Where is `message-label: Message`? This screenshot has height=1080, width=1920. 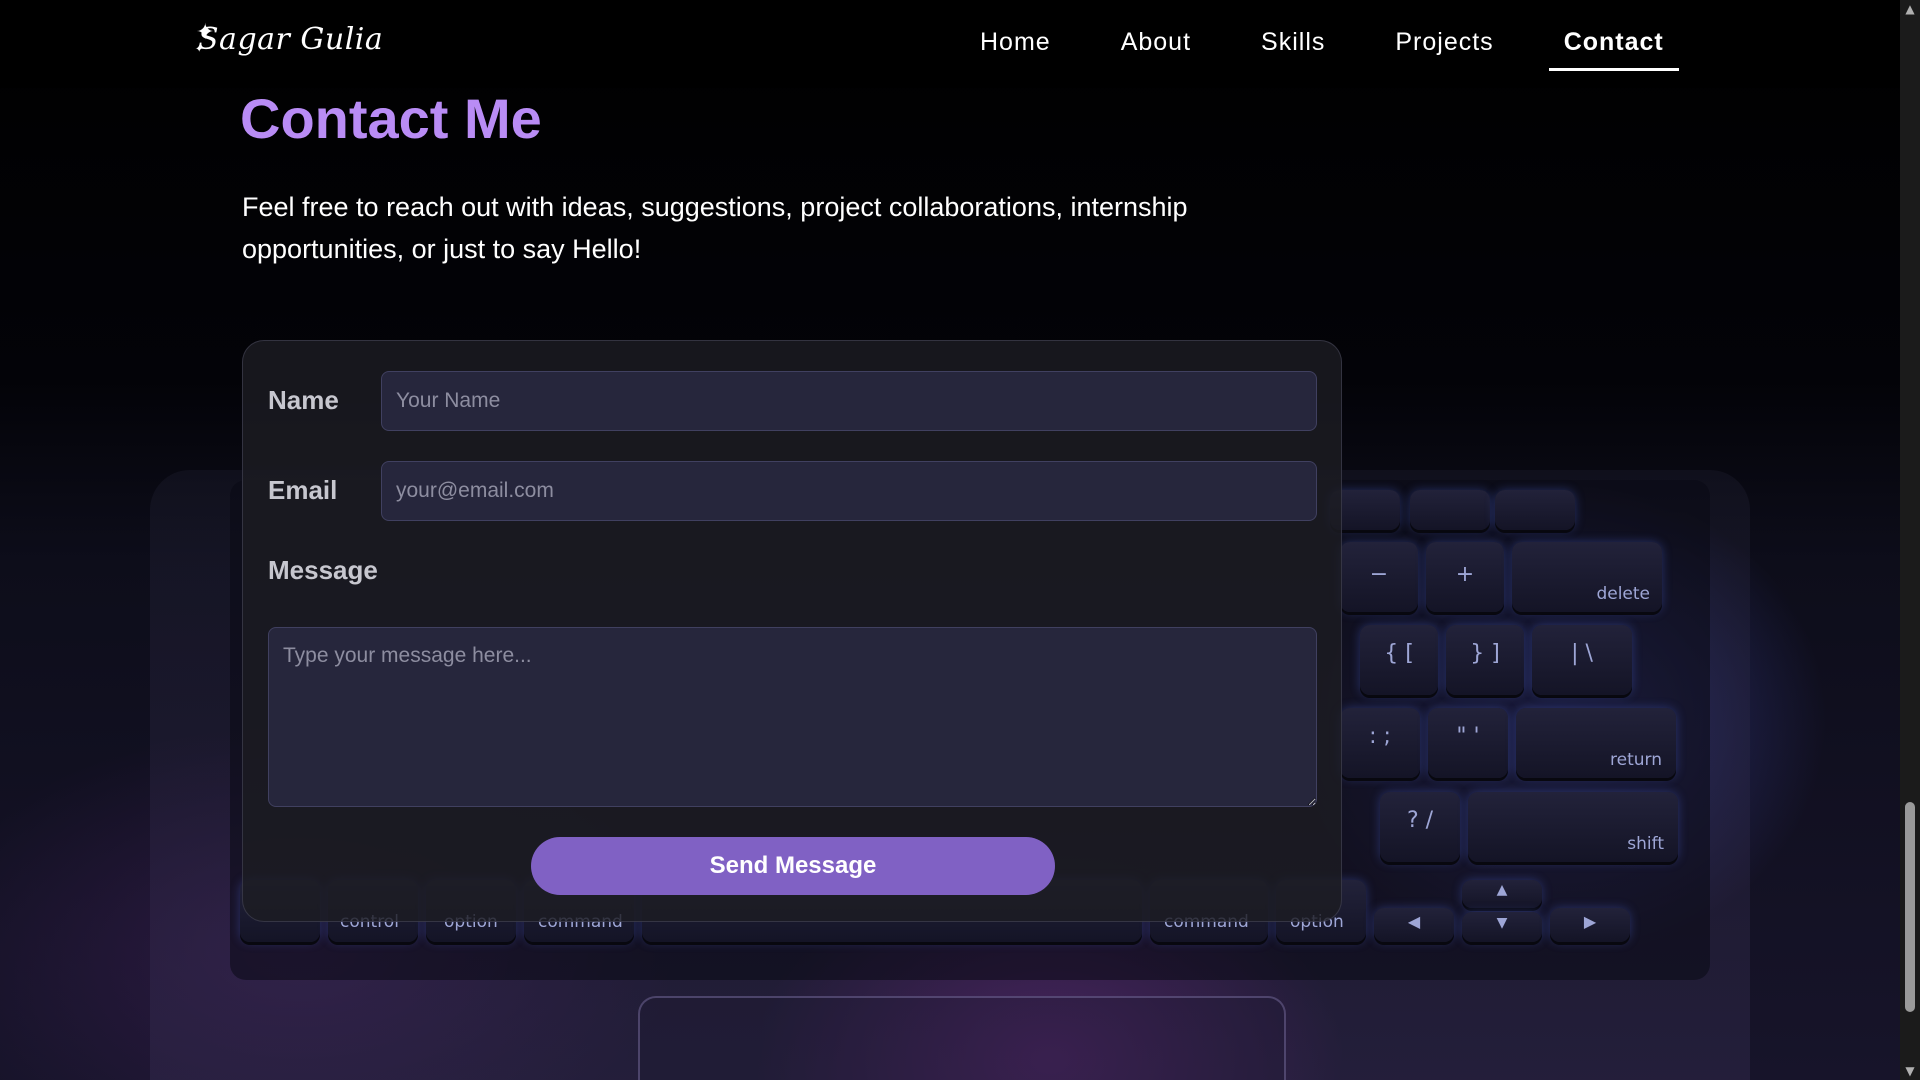
message-label: Message is located at coordinates (323, 570).